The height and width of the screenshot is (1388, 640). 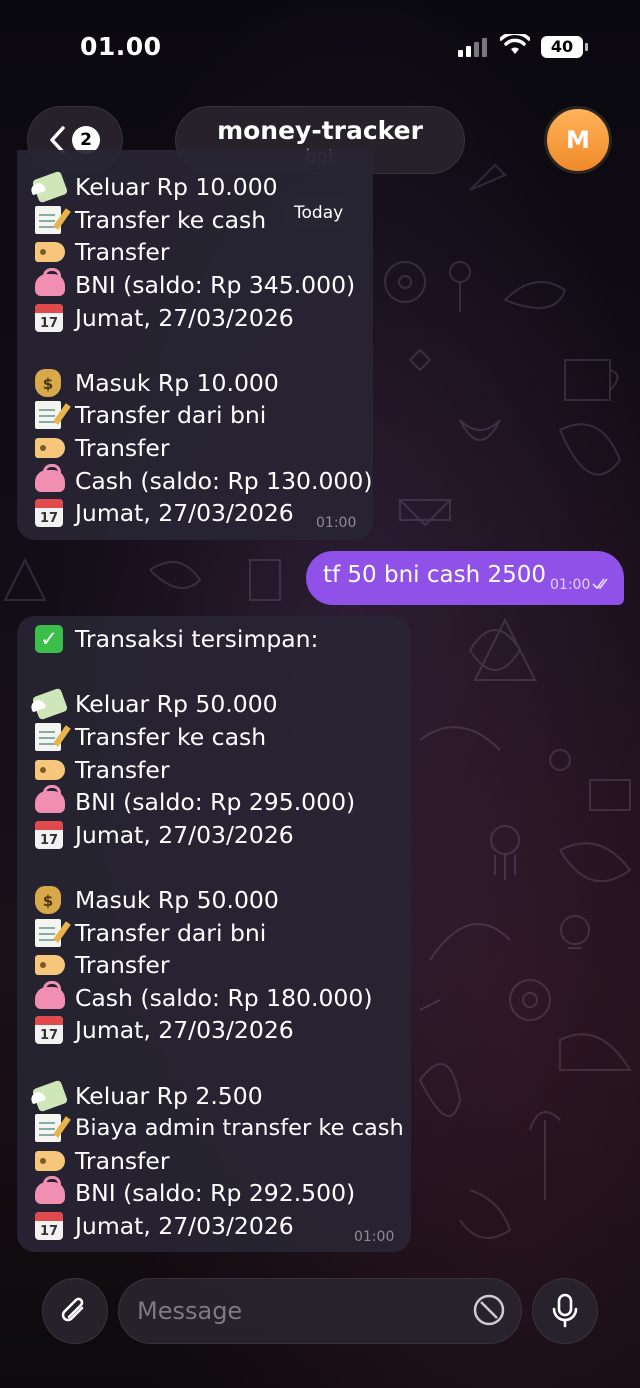 I want to click on check-mark-icon: ✓, so click(x=52, y=639).